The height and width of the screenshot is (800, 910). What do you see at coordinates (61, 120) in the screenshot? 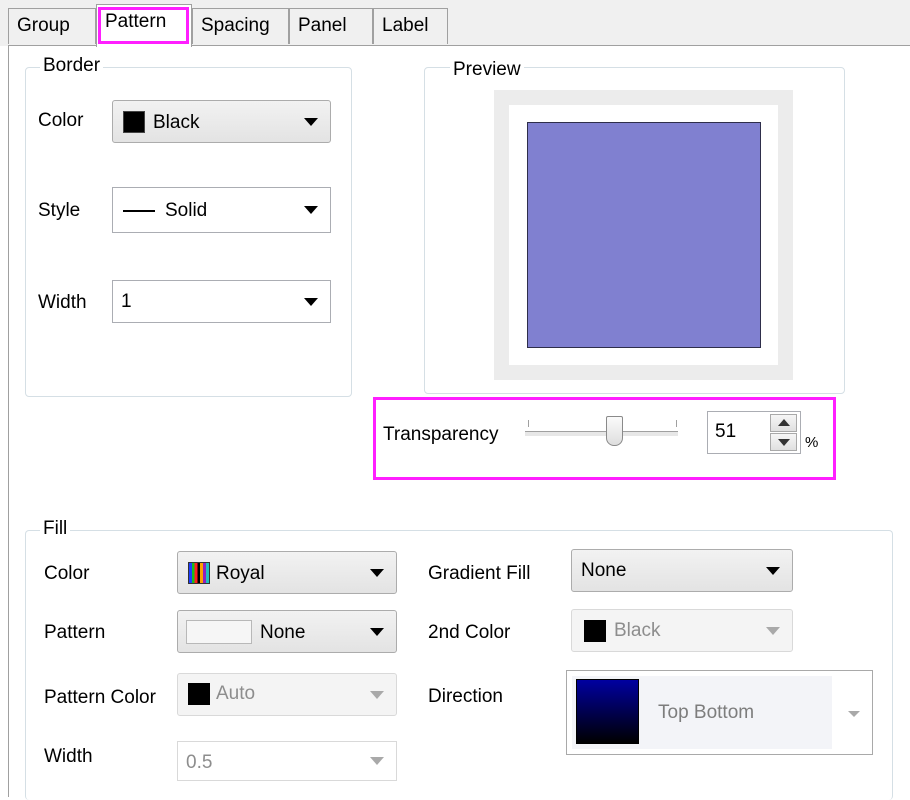
I see `border-color-label: Color` at bounding box center [61, 120].